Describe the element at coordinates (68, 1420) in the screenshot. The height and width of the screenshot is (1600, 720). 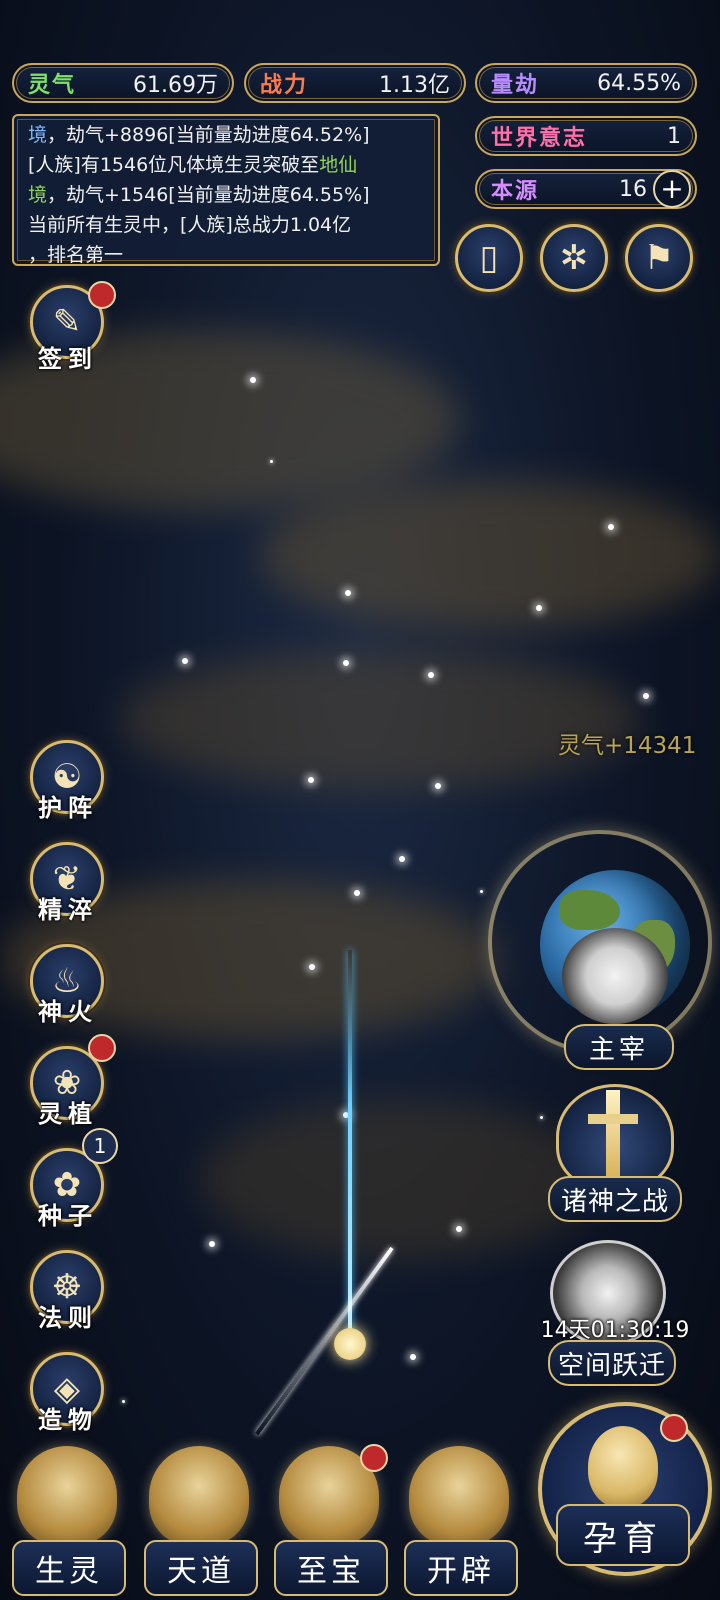
I see `zao-wu-label: 造物` at that location.